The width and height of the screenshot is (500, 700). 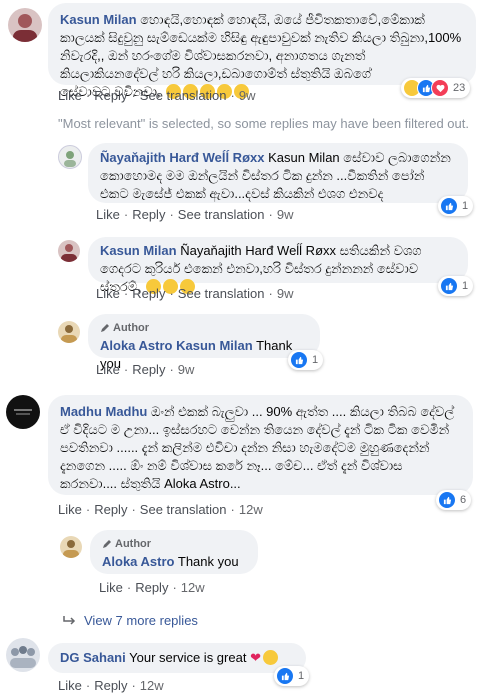 I want to click on comment-actions: Like · Reply · 9w, so click(x=145, y=369).